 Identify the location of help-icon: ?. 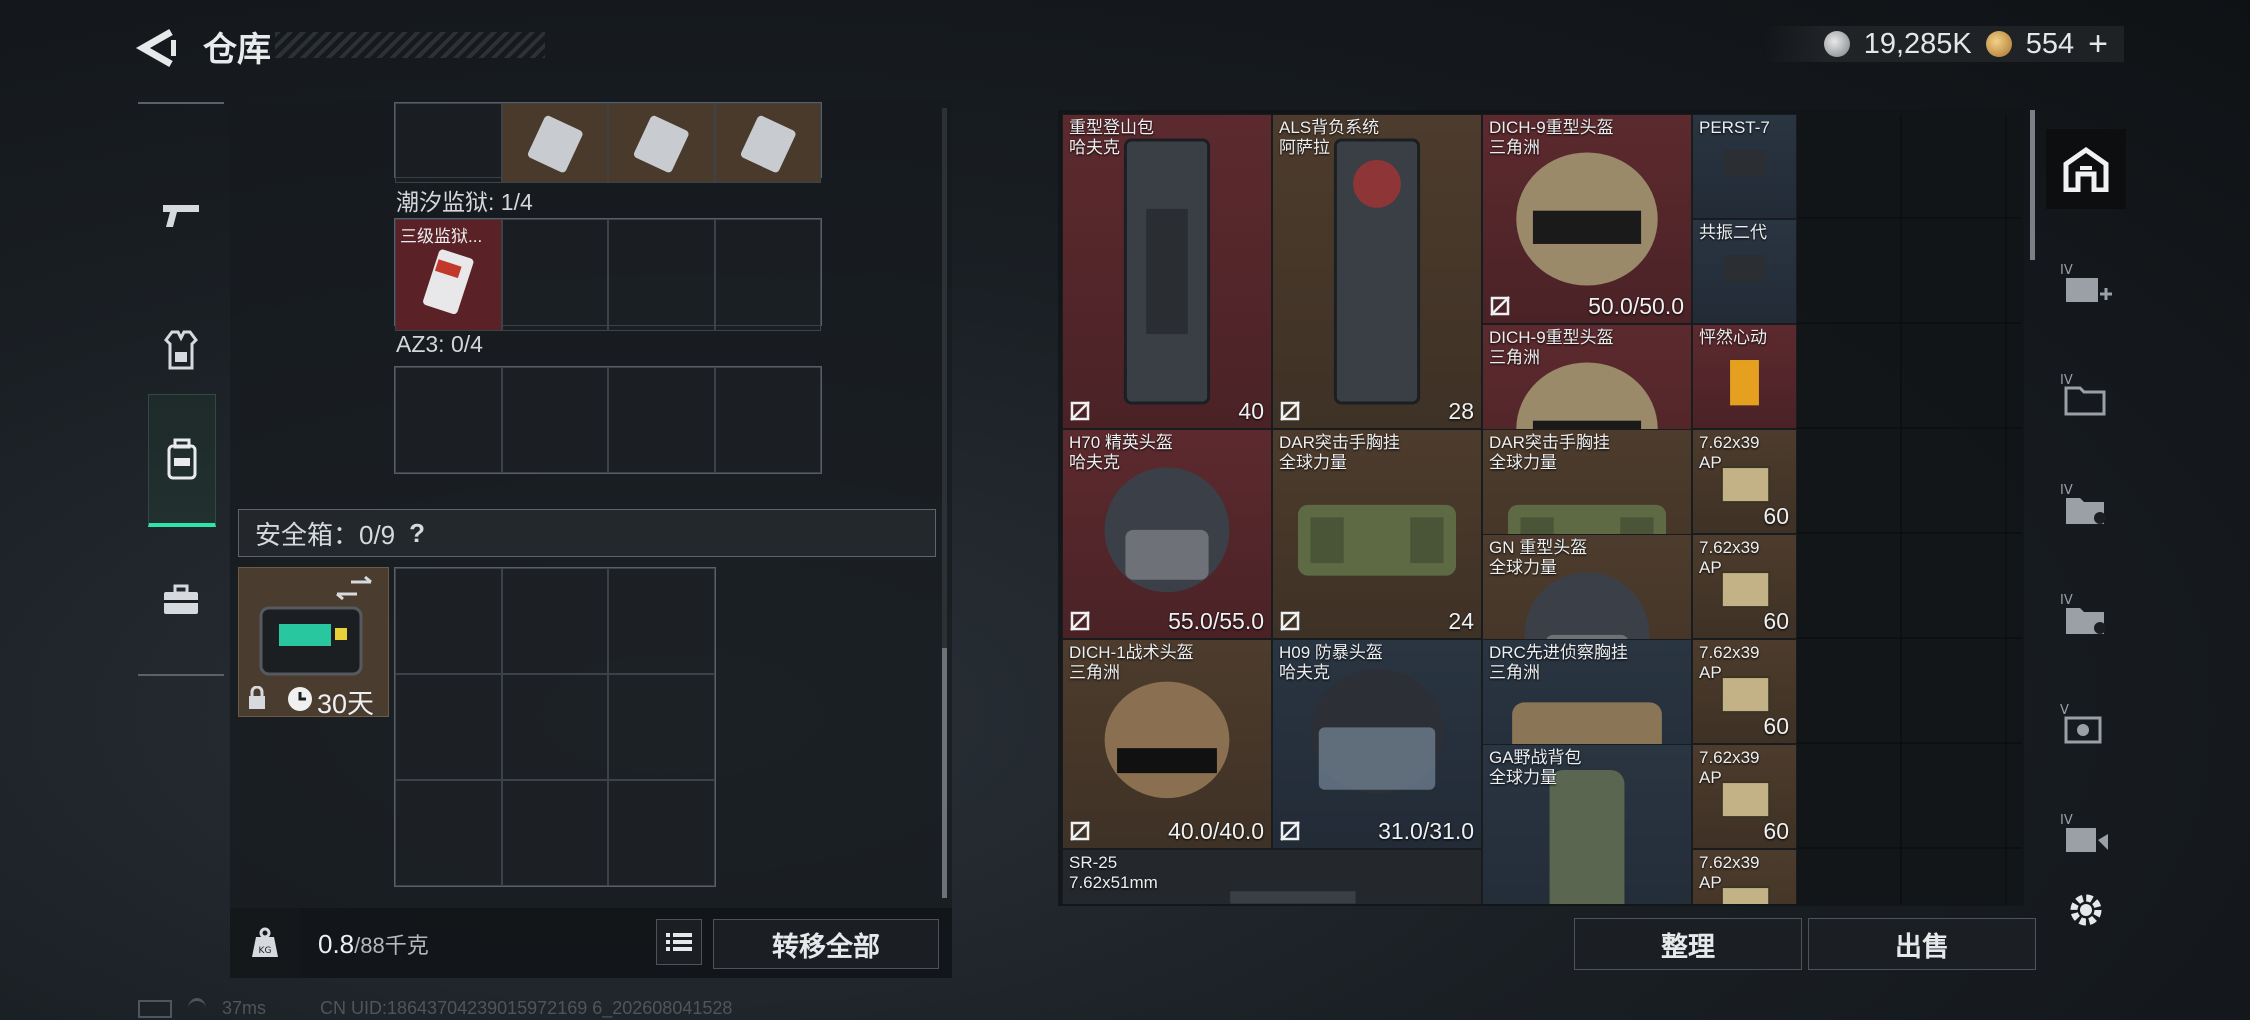
(417, 533).